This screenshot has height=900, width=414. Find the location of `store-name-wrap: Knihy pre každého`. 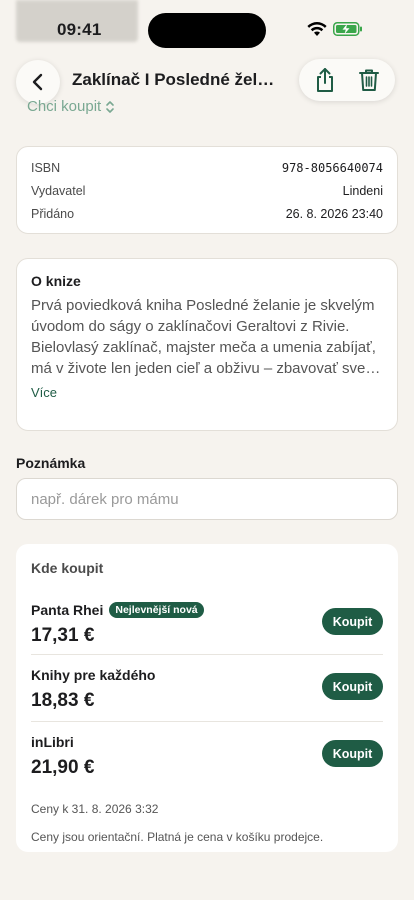

store-name-wrap: Knihy pre každého is located at coordinates (93, 675).